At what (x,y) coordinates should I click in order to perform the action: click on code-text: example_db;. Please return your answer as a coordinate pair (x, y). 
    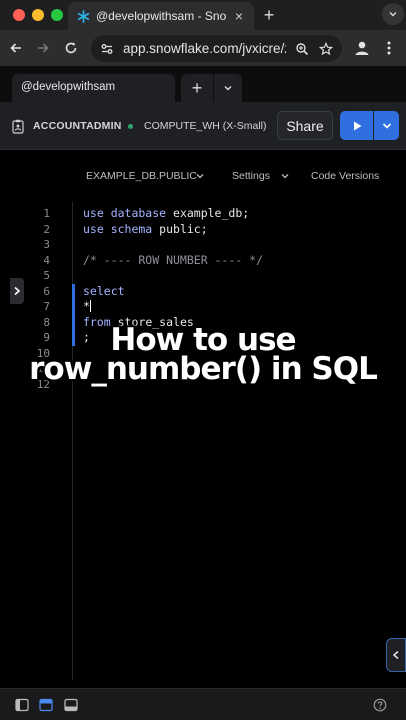
    Looking at the image, I should click on (208, 213).